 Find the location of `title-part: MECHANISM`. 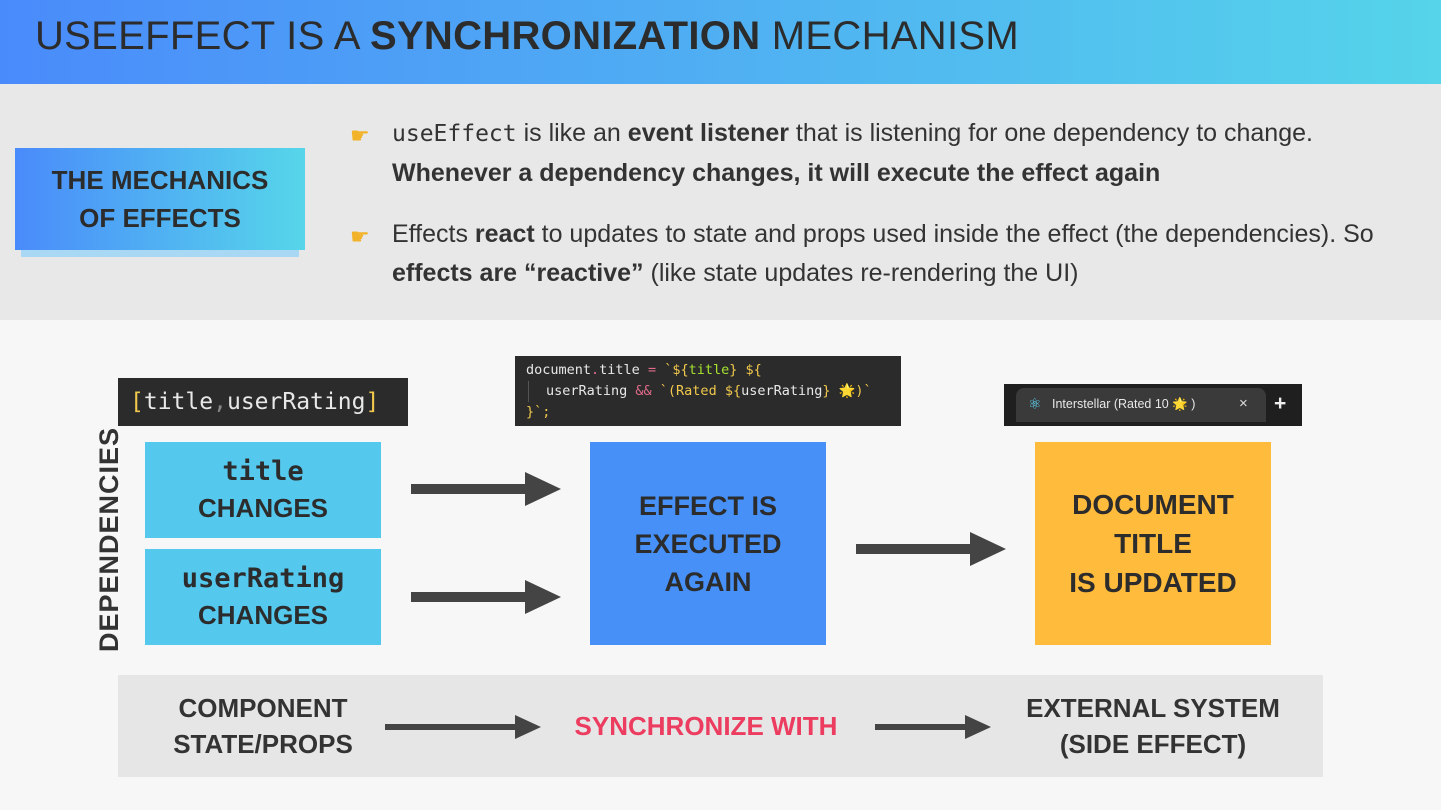

title-part: MECHANISM is located at coordinates (889, 36).